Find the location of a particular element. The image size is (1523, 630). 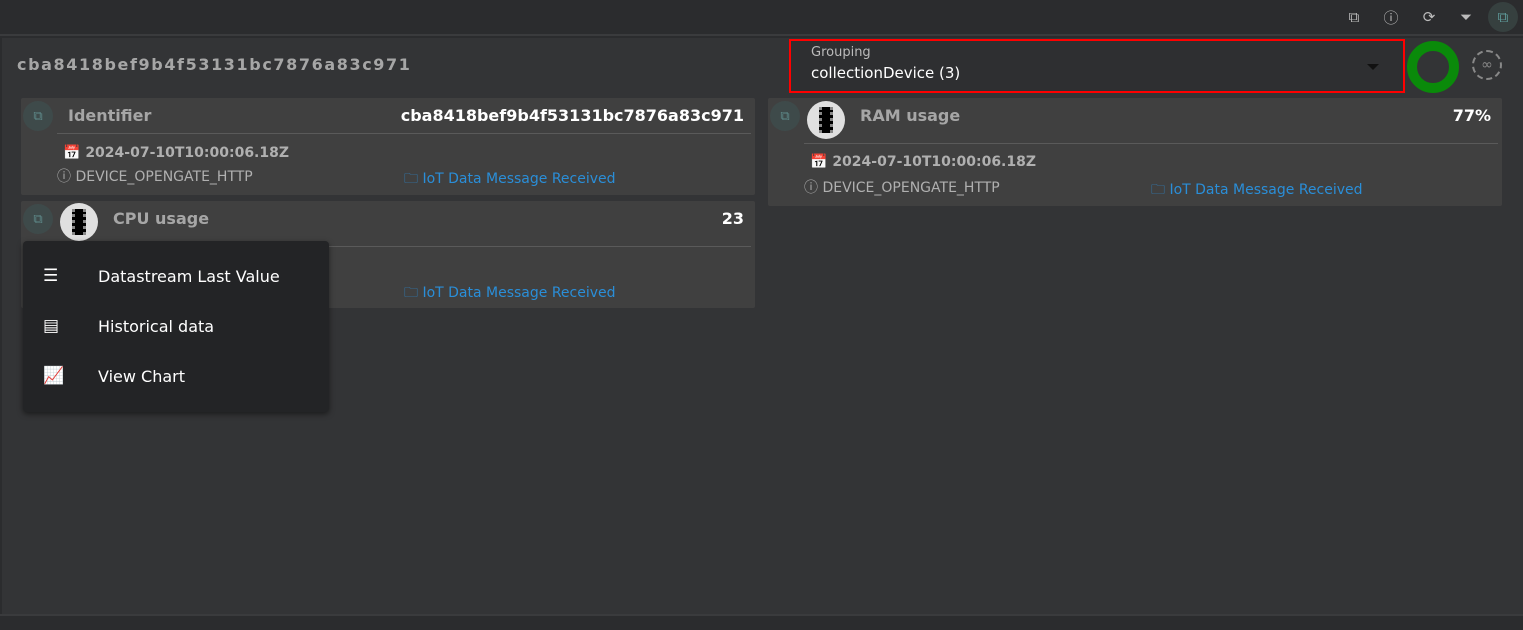

grouping-label: Grouping is located at coordinates (841, 52).